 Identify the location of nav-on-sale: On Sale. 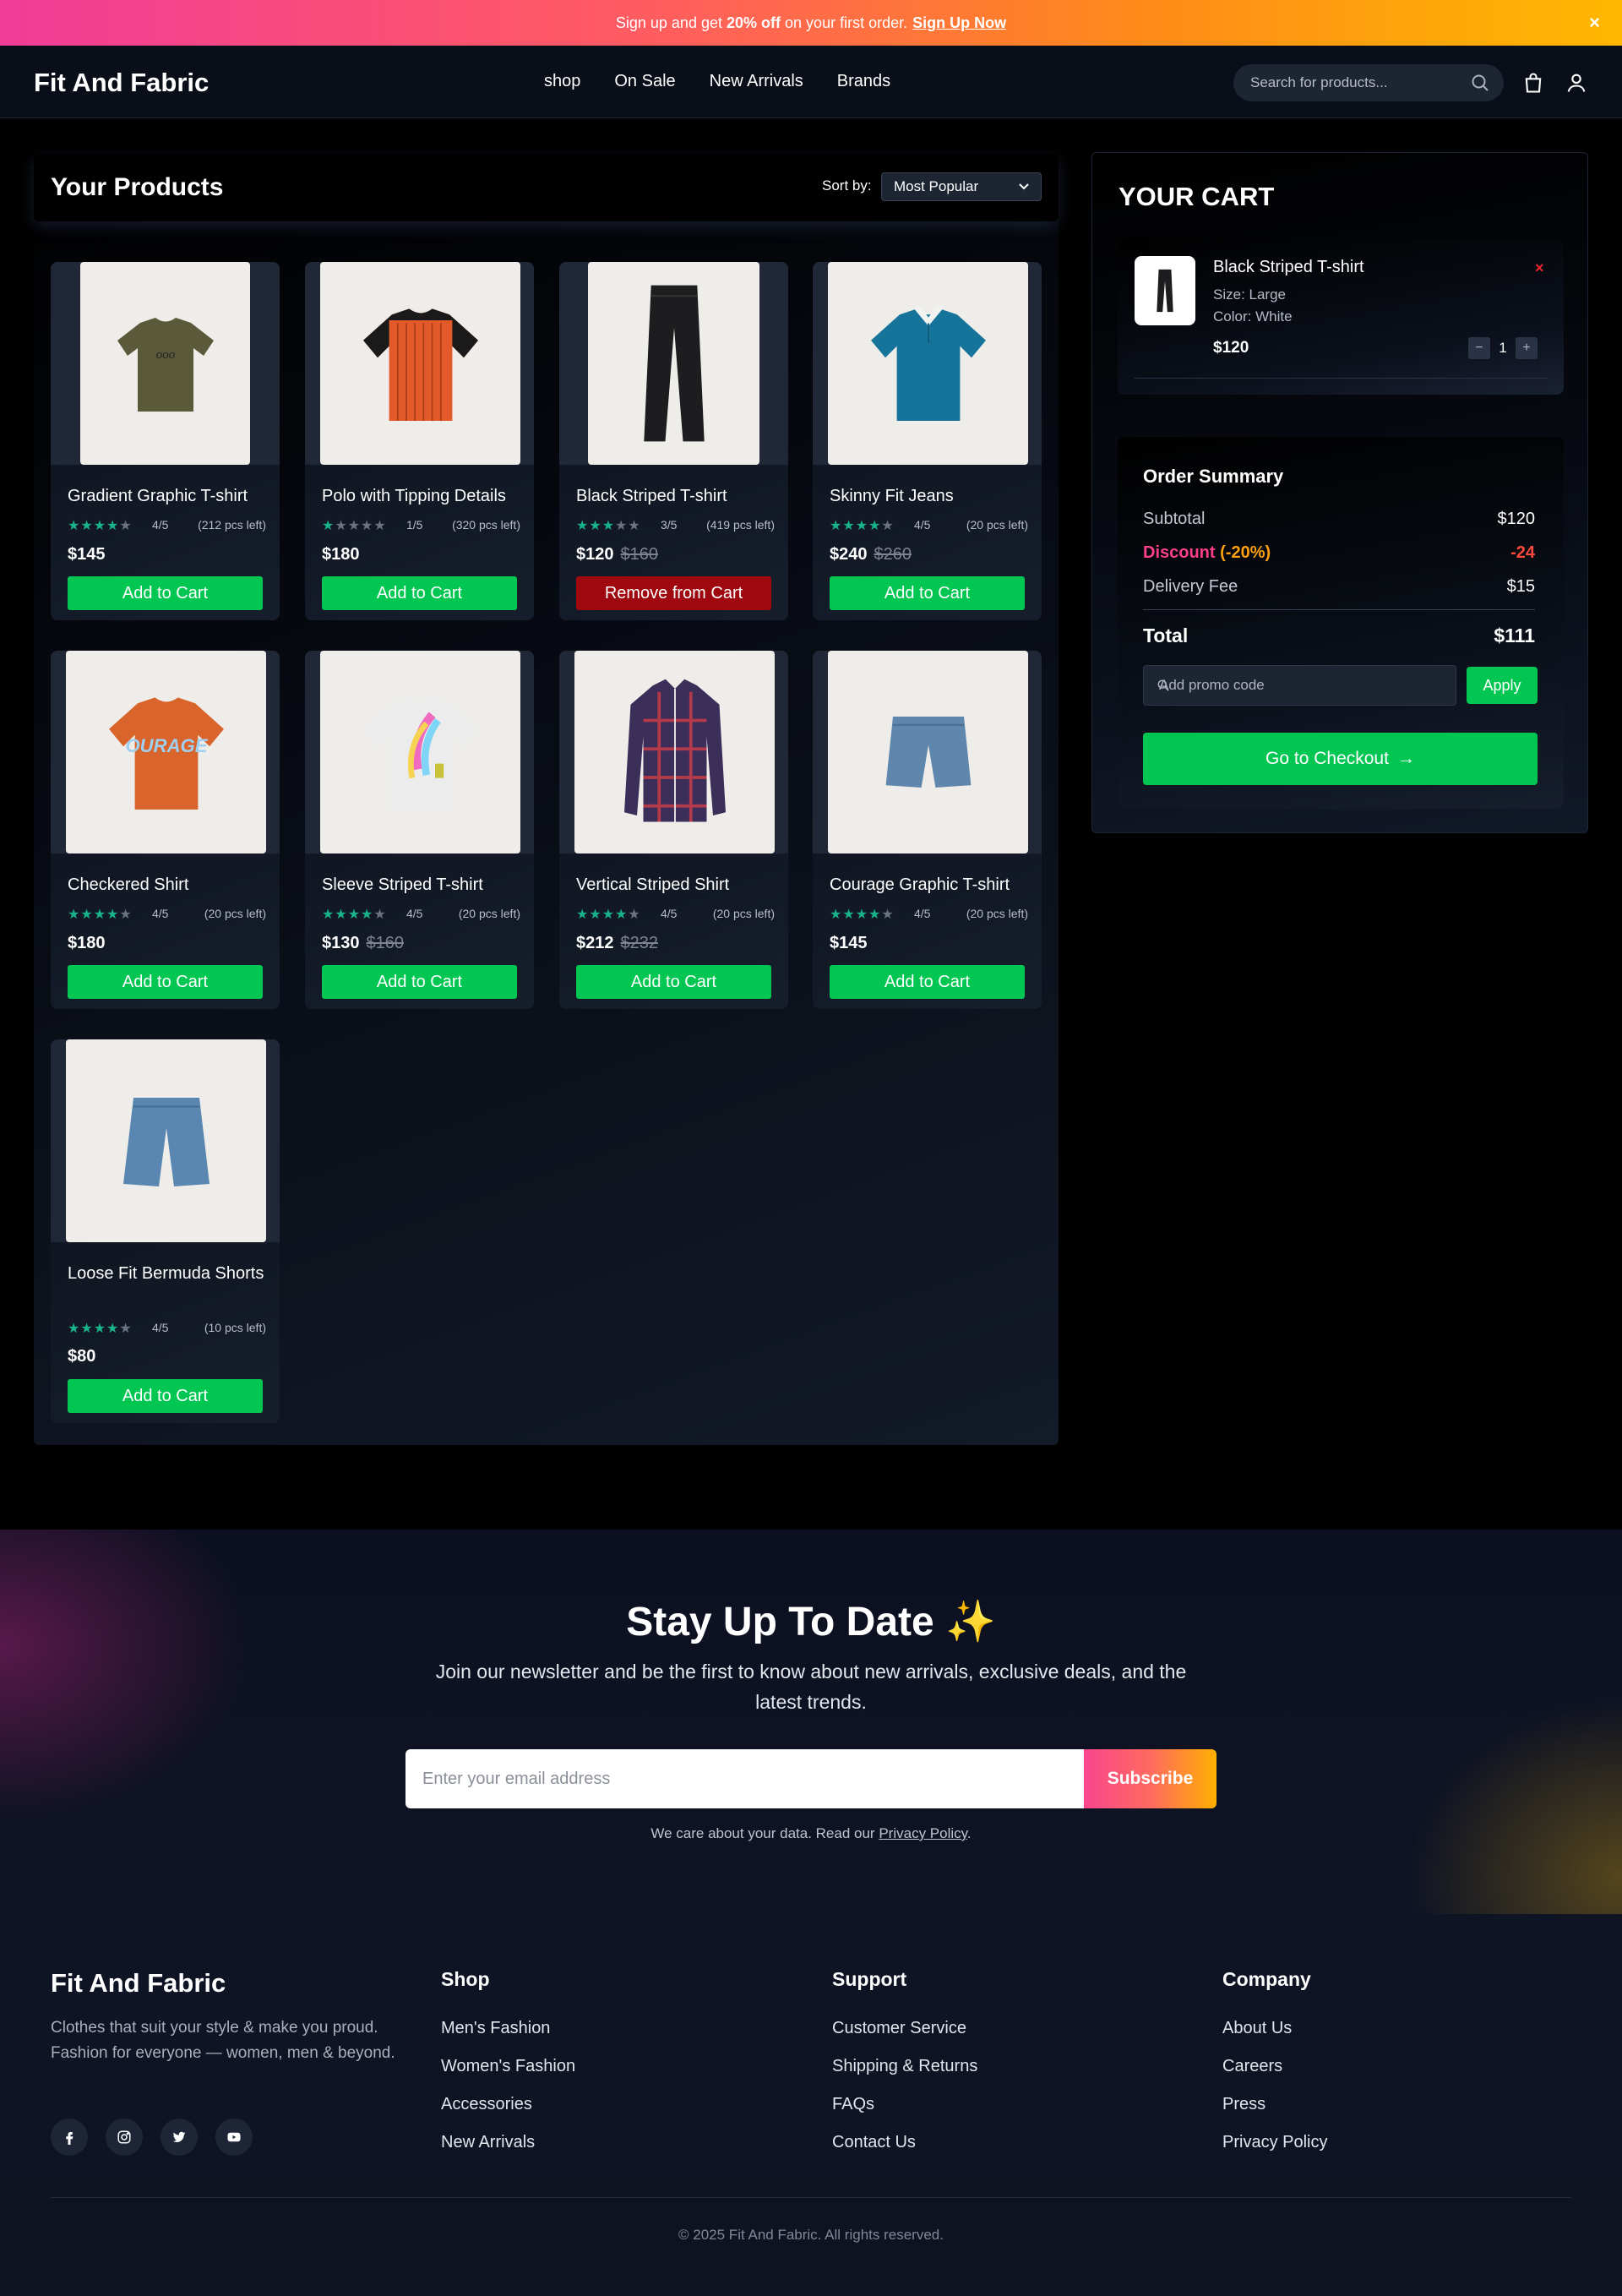
(645, 81).